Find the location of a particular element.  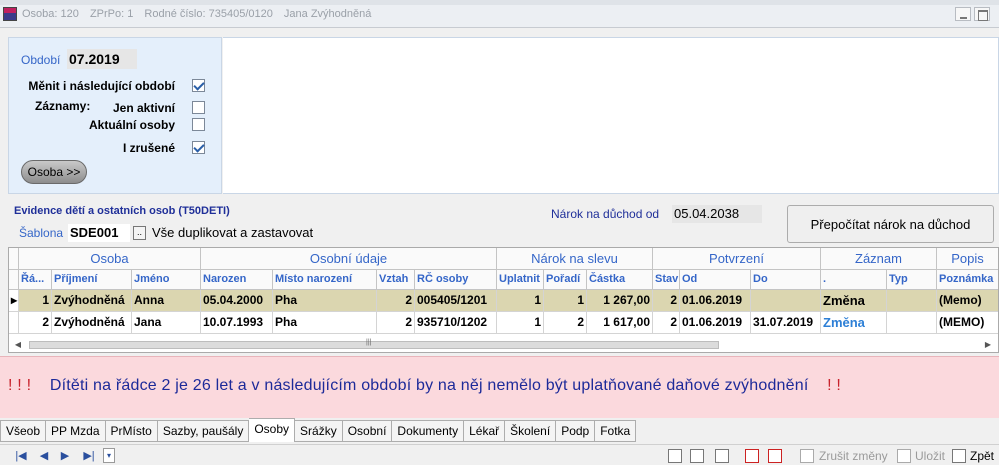

sablona-field: SDE001 is located at coordinates (99, 233).